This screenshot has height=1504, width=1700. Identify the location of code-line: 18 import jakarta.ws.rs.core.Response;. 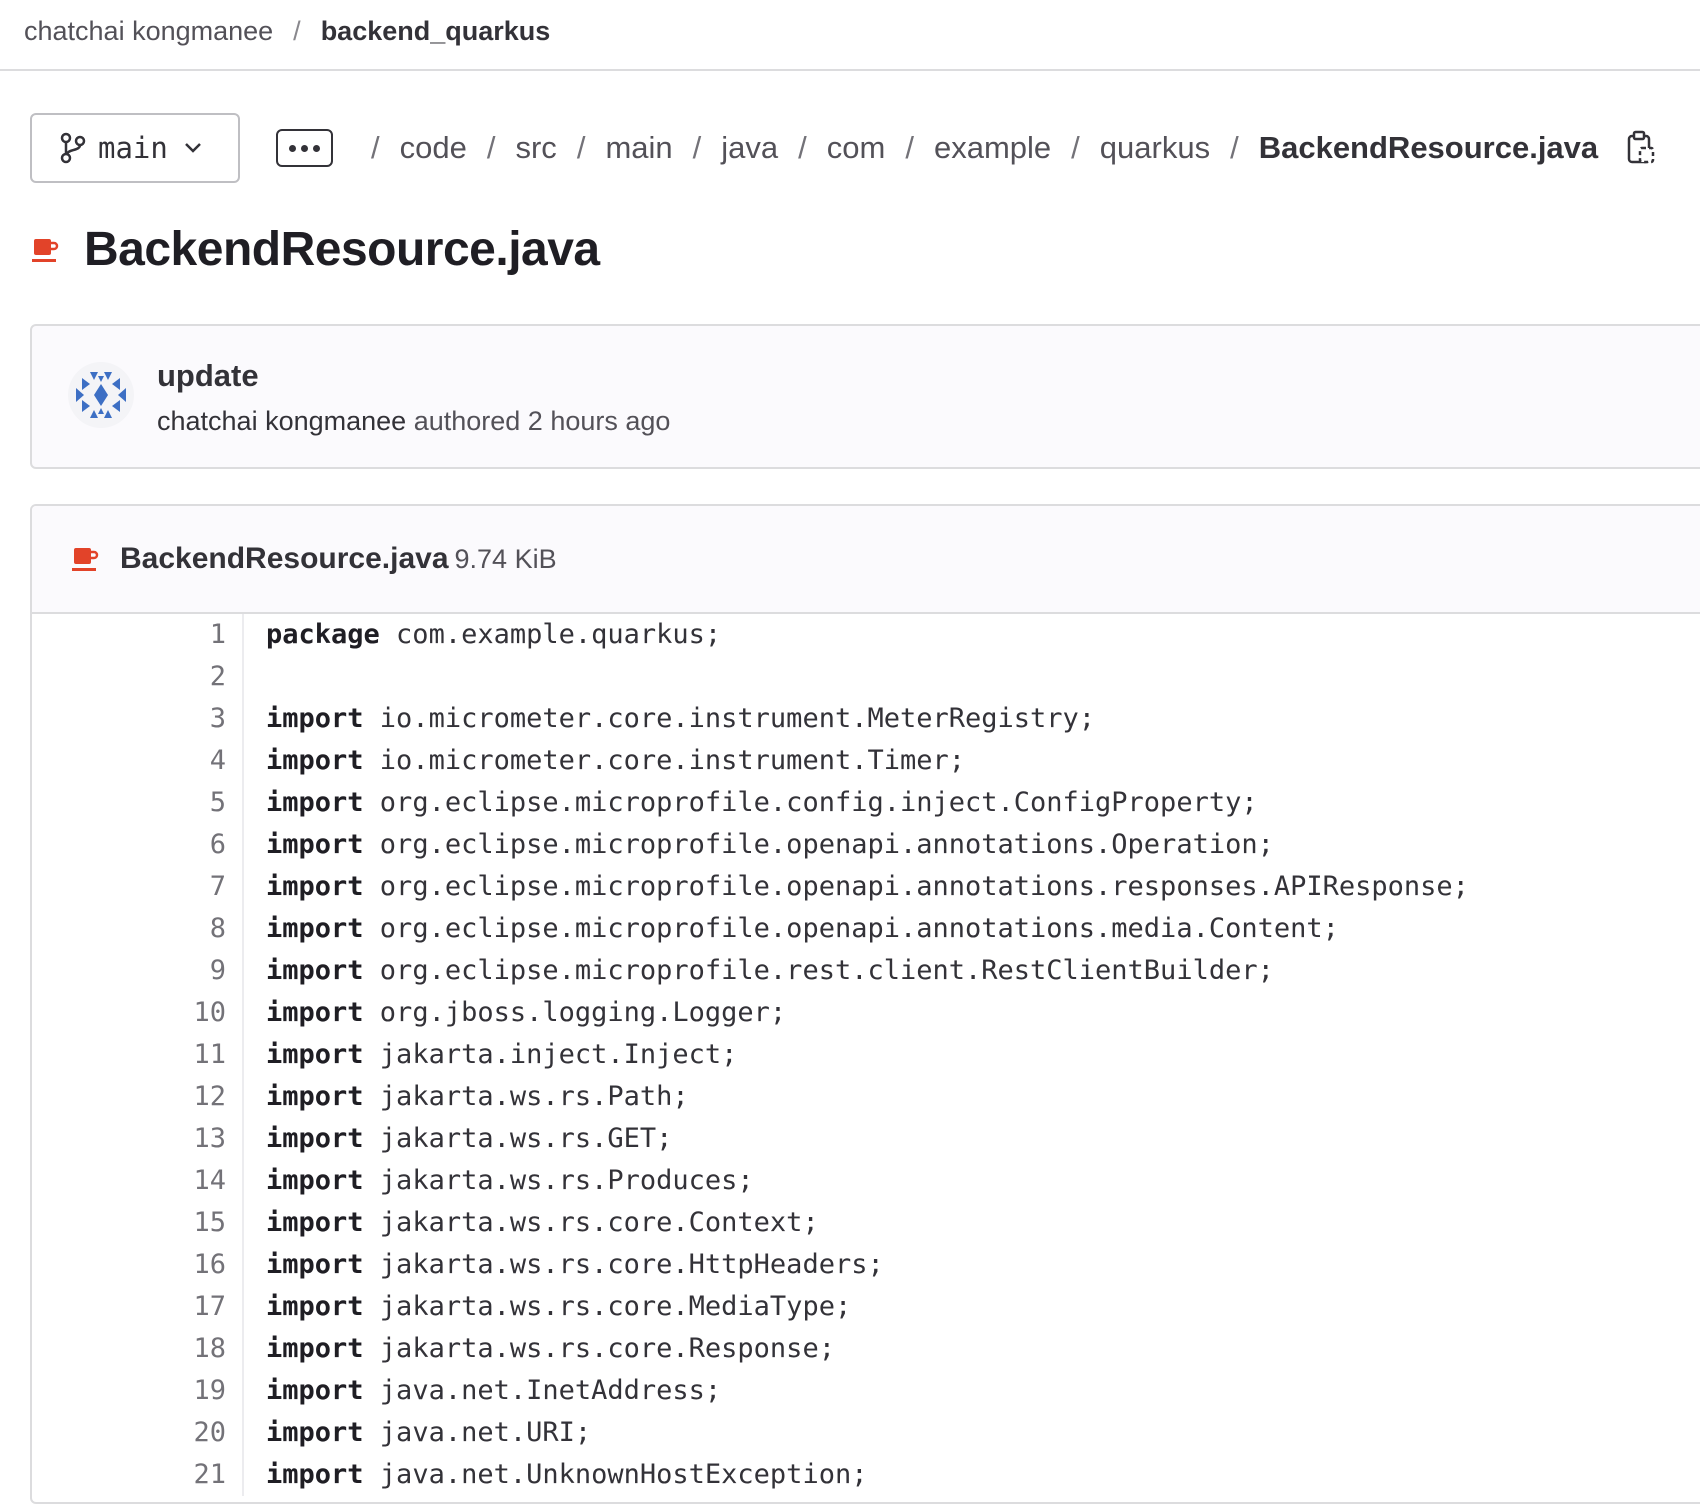
(866, 1349).